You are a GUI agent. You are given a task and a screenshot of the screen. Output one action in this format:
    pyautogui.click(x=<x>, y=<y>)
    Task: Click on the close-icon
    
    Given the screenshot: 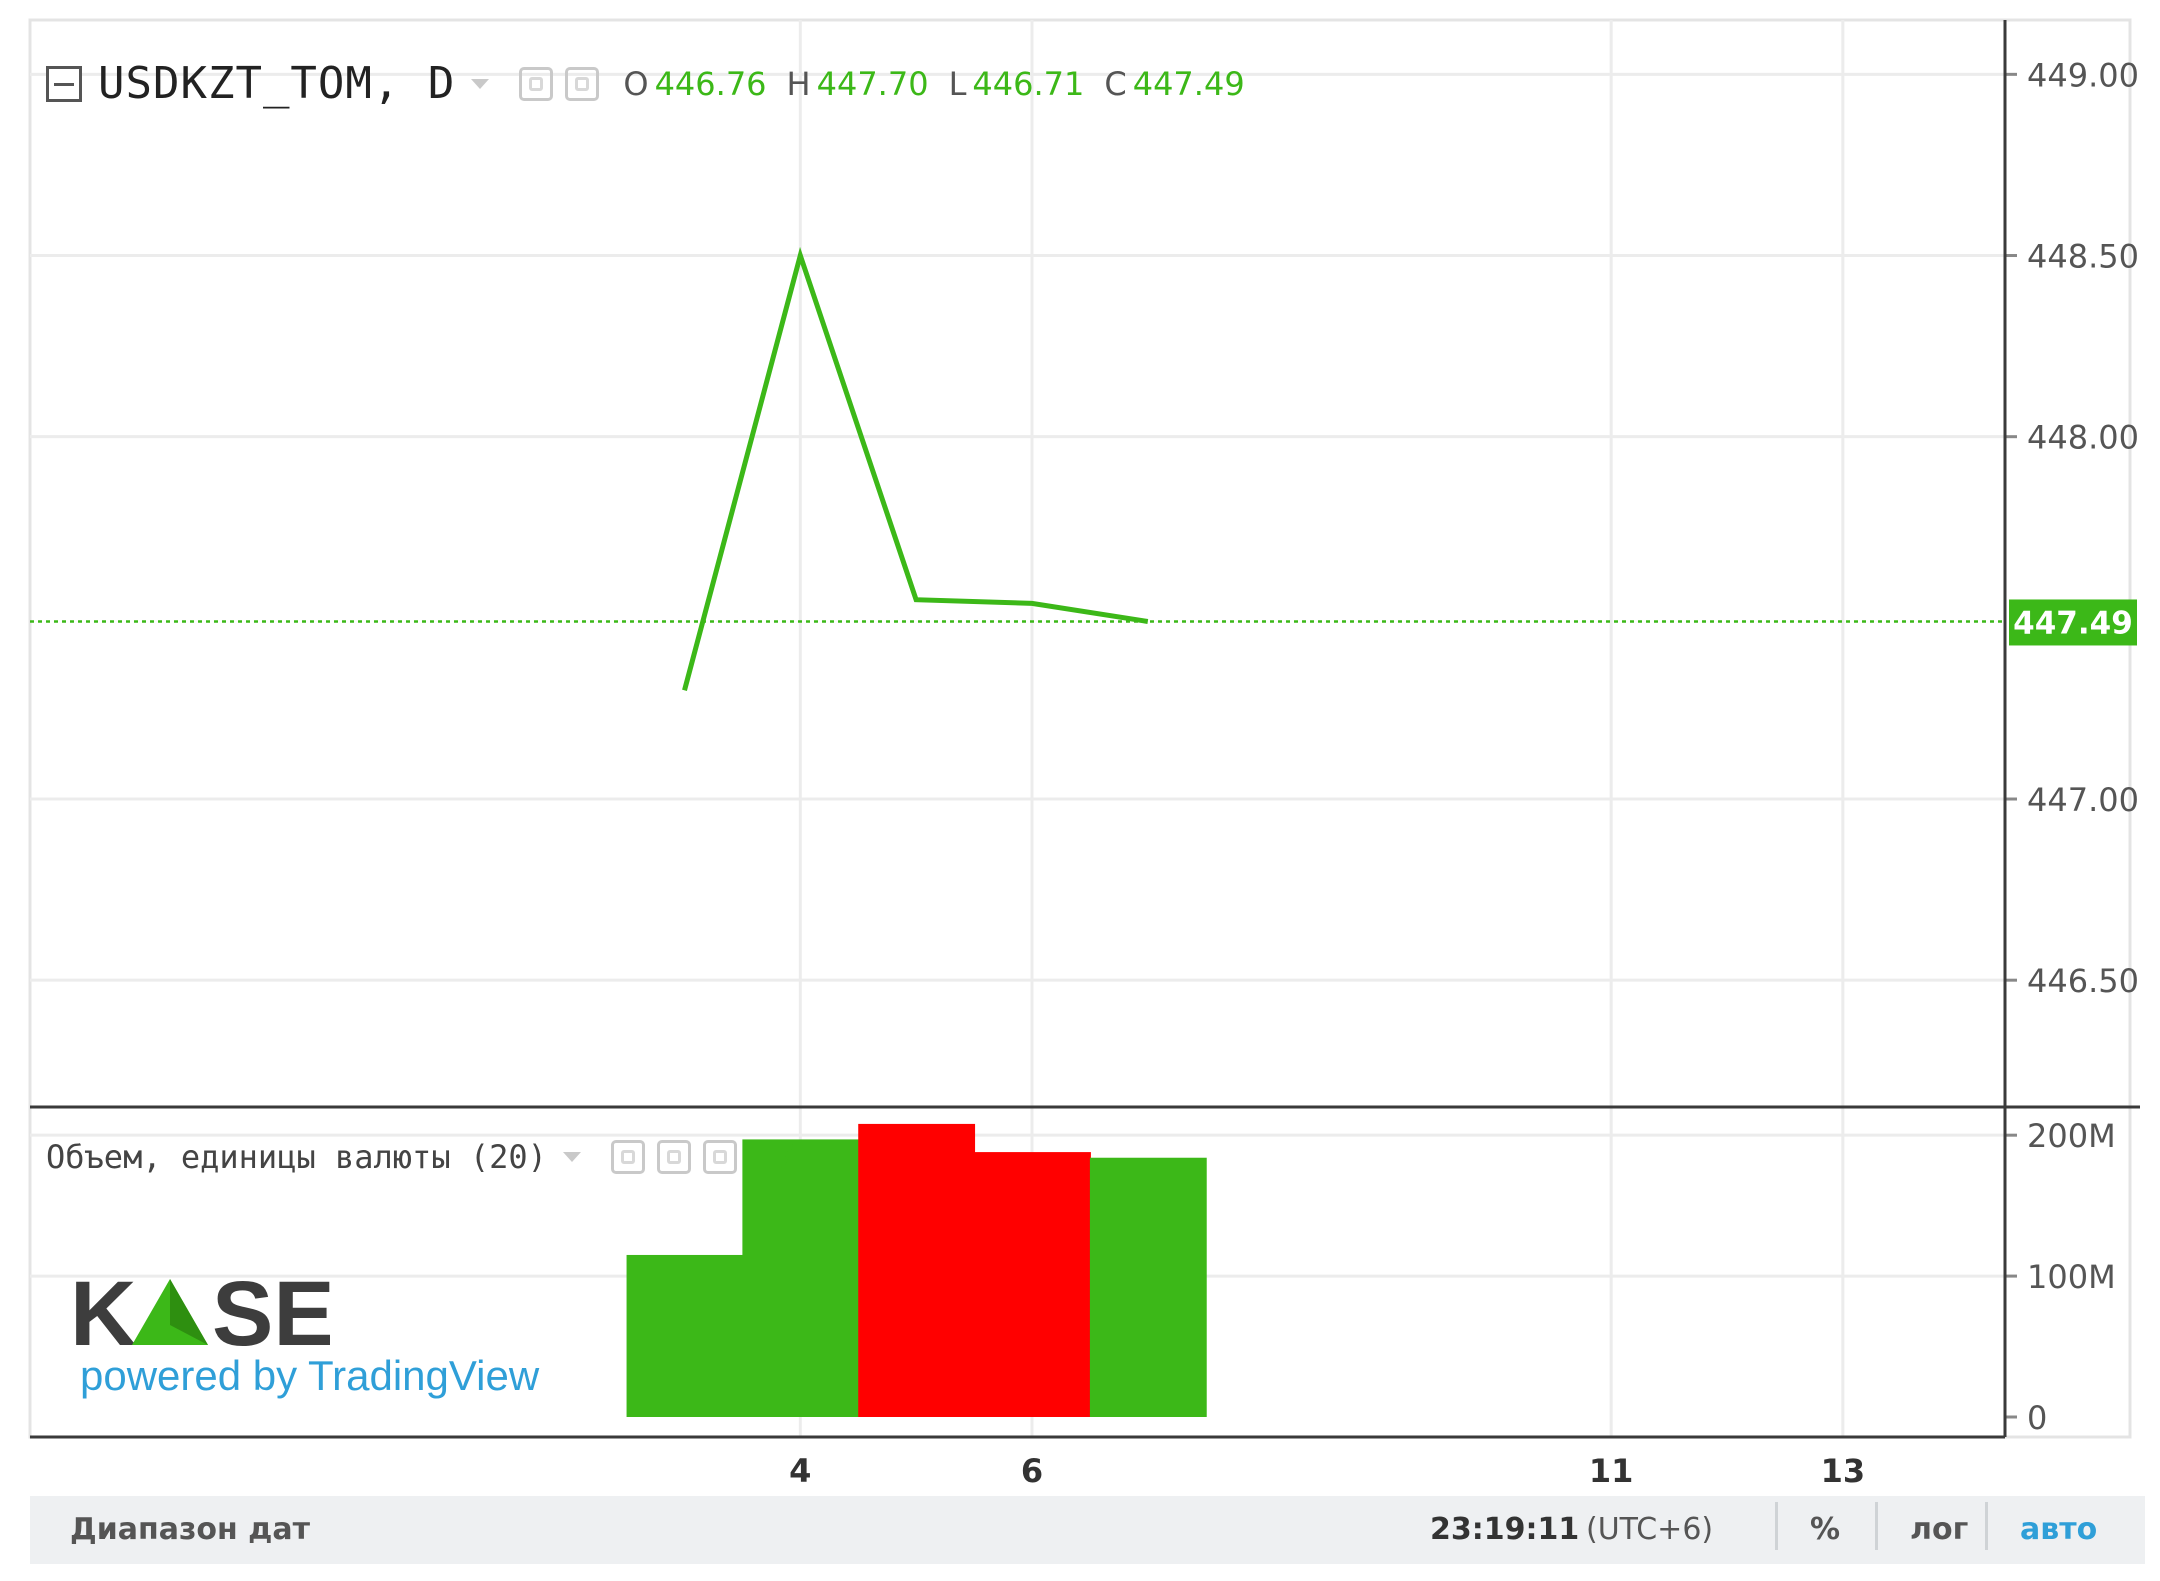 What is the action you would take?
    pyautogui.click(x=719, y=1157)
    